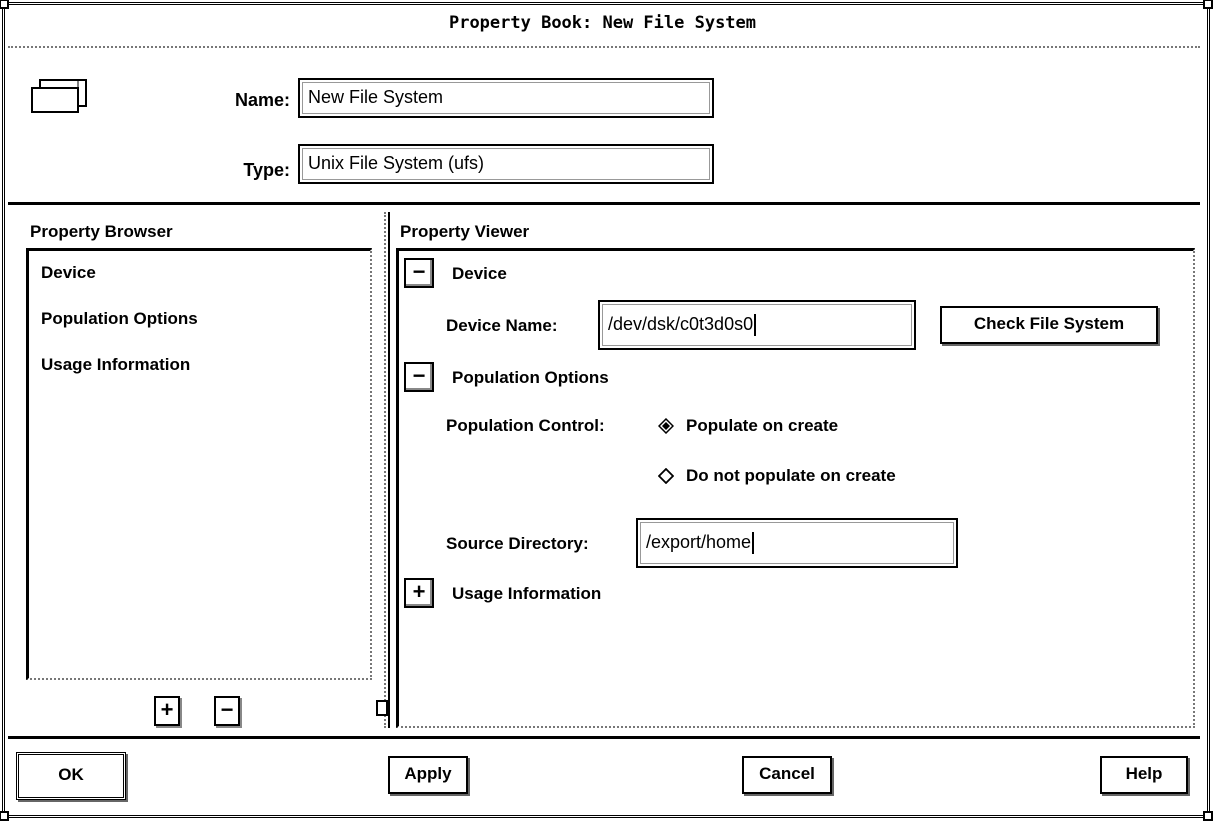 This screenshot has width=1213, height=821. What do you see at coordinates (604, 47) in the screenshot?
I see `title-divider` at bounding box center [604, 47].